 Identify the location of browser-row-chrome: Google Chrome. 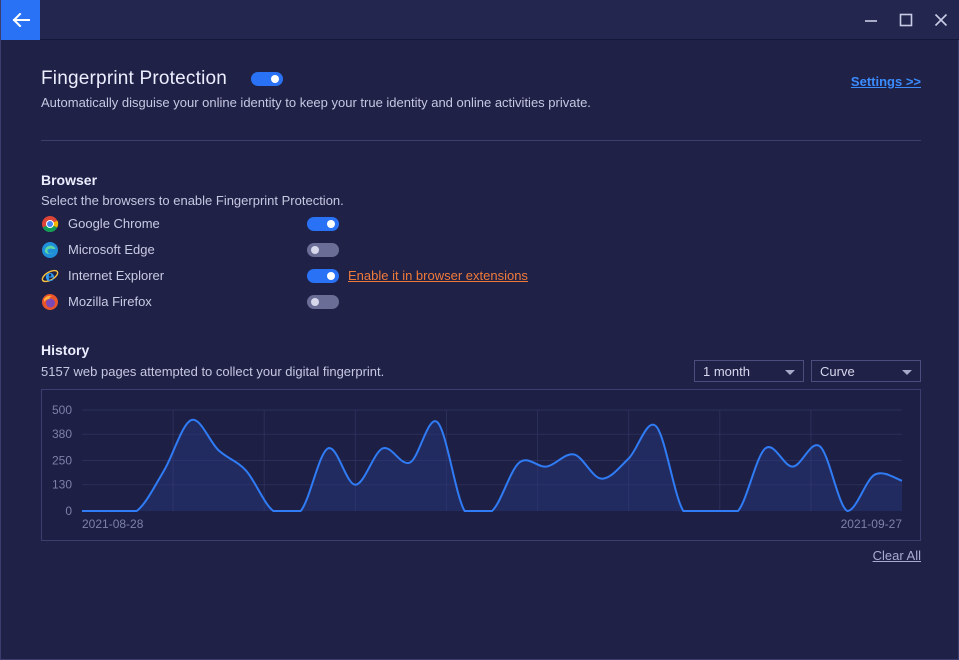
(321, 224).